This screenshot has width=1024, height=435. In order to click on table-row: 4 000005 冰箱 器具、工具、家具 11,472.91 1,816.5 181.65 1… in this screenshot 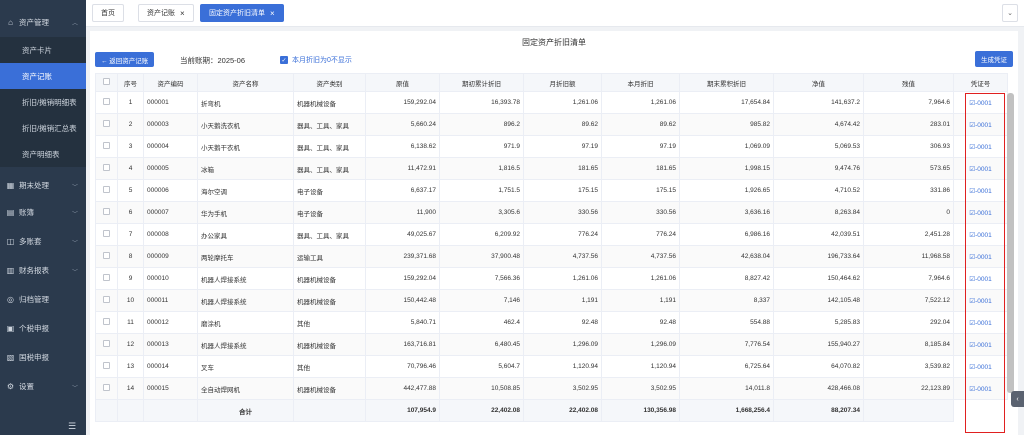, I will do `click(551, 168)`.